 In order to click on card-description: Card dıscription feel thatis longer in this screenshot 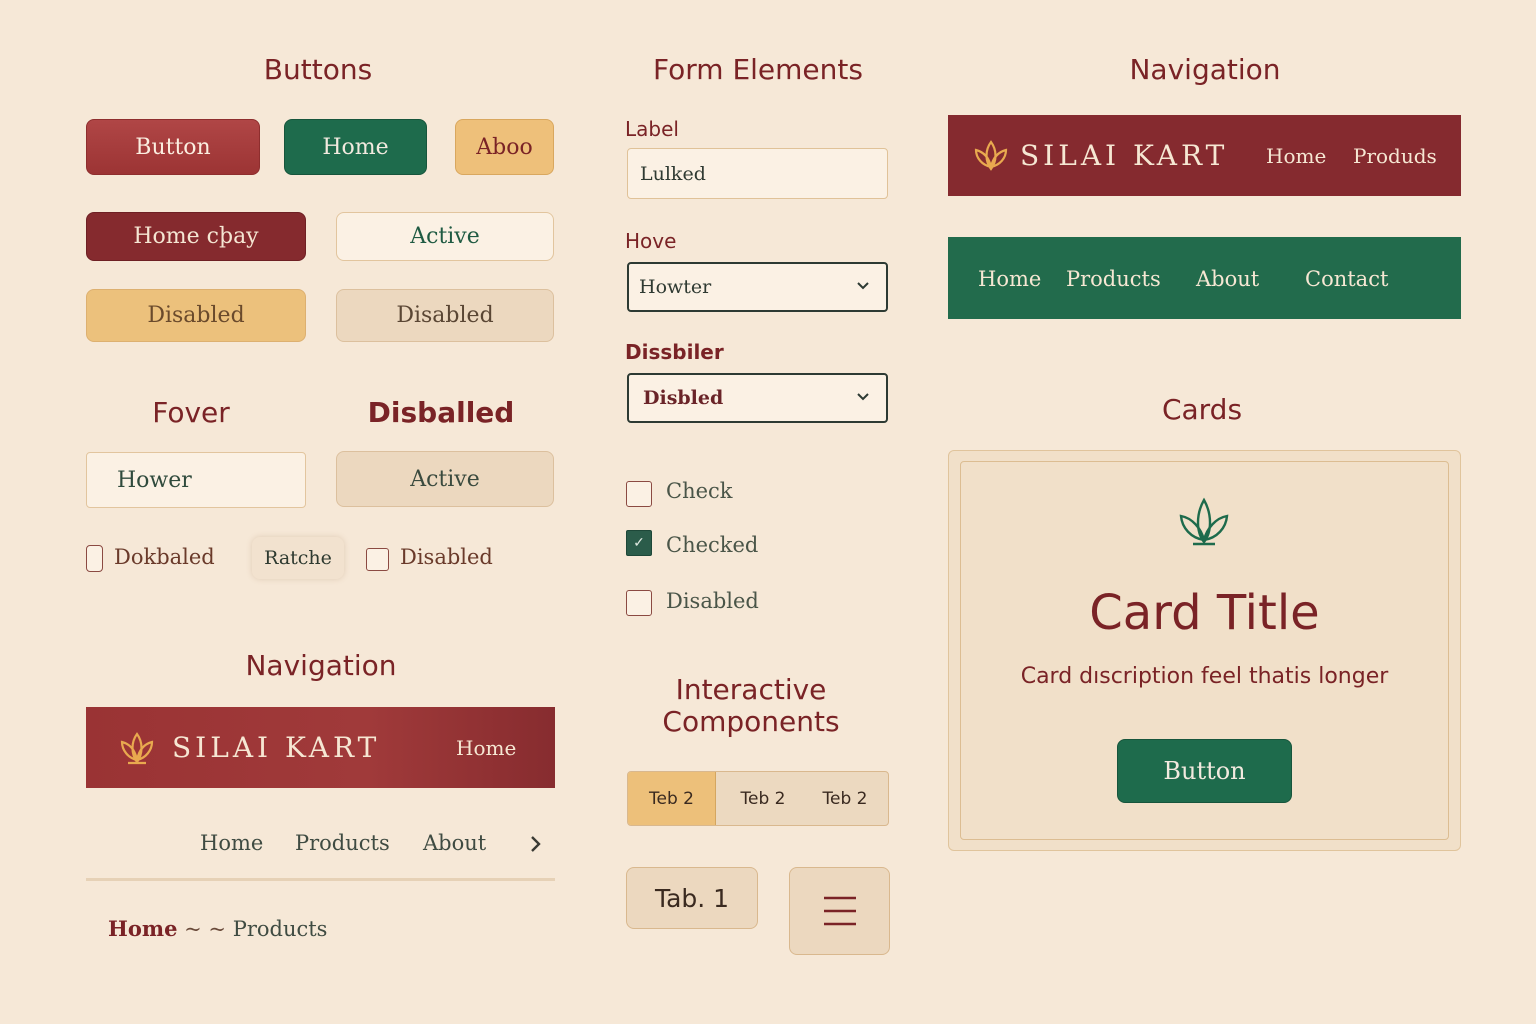, I will do `click(1204, 676)`.